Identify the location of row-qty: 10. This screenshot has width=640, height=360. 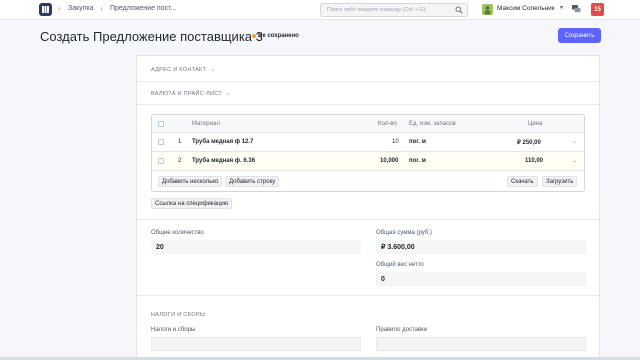
(395, 142).